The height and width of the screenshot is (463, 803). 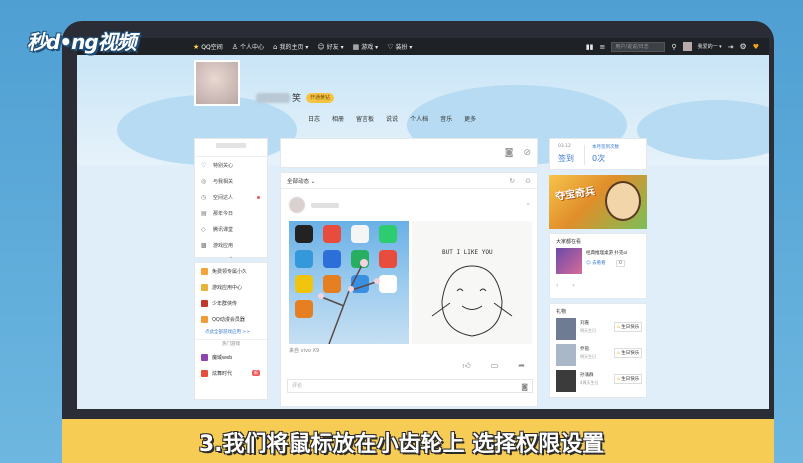 What do you see at coordinates (231, 319) in the screenshot?
I see `app-item-comic-vip: QQ动漫会员器` at bounding box center [231, 319].